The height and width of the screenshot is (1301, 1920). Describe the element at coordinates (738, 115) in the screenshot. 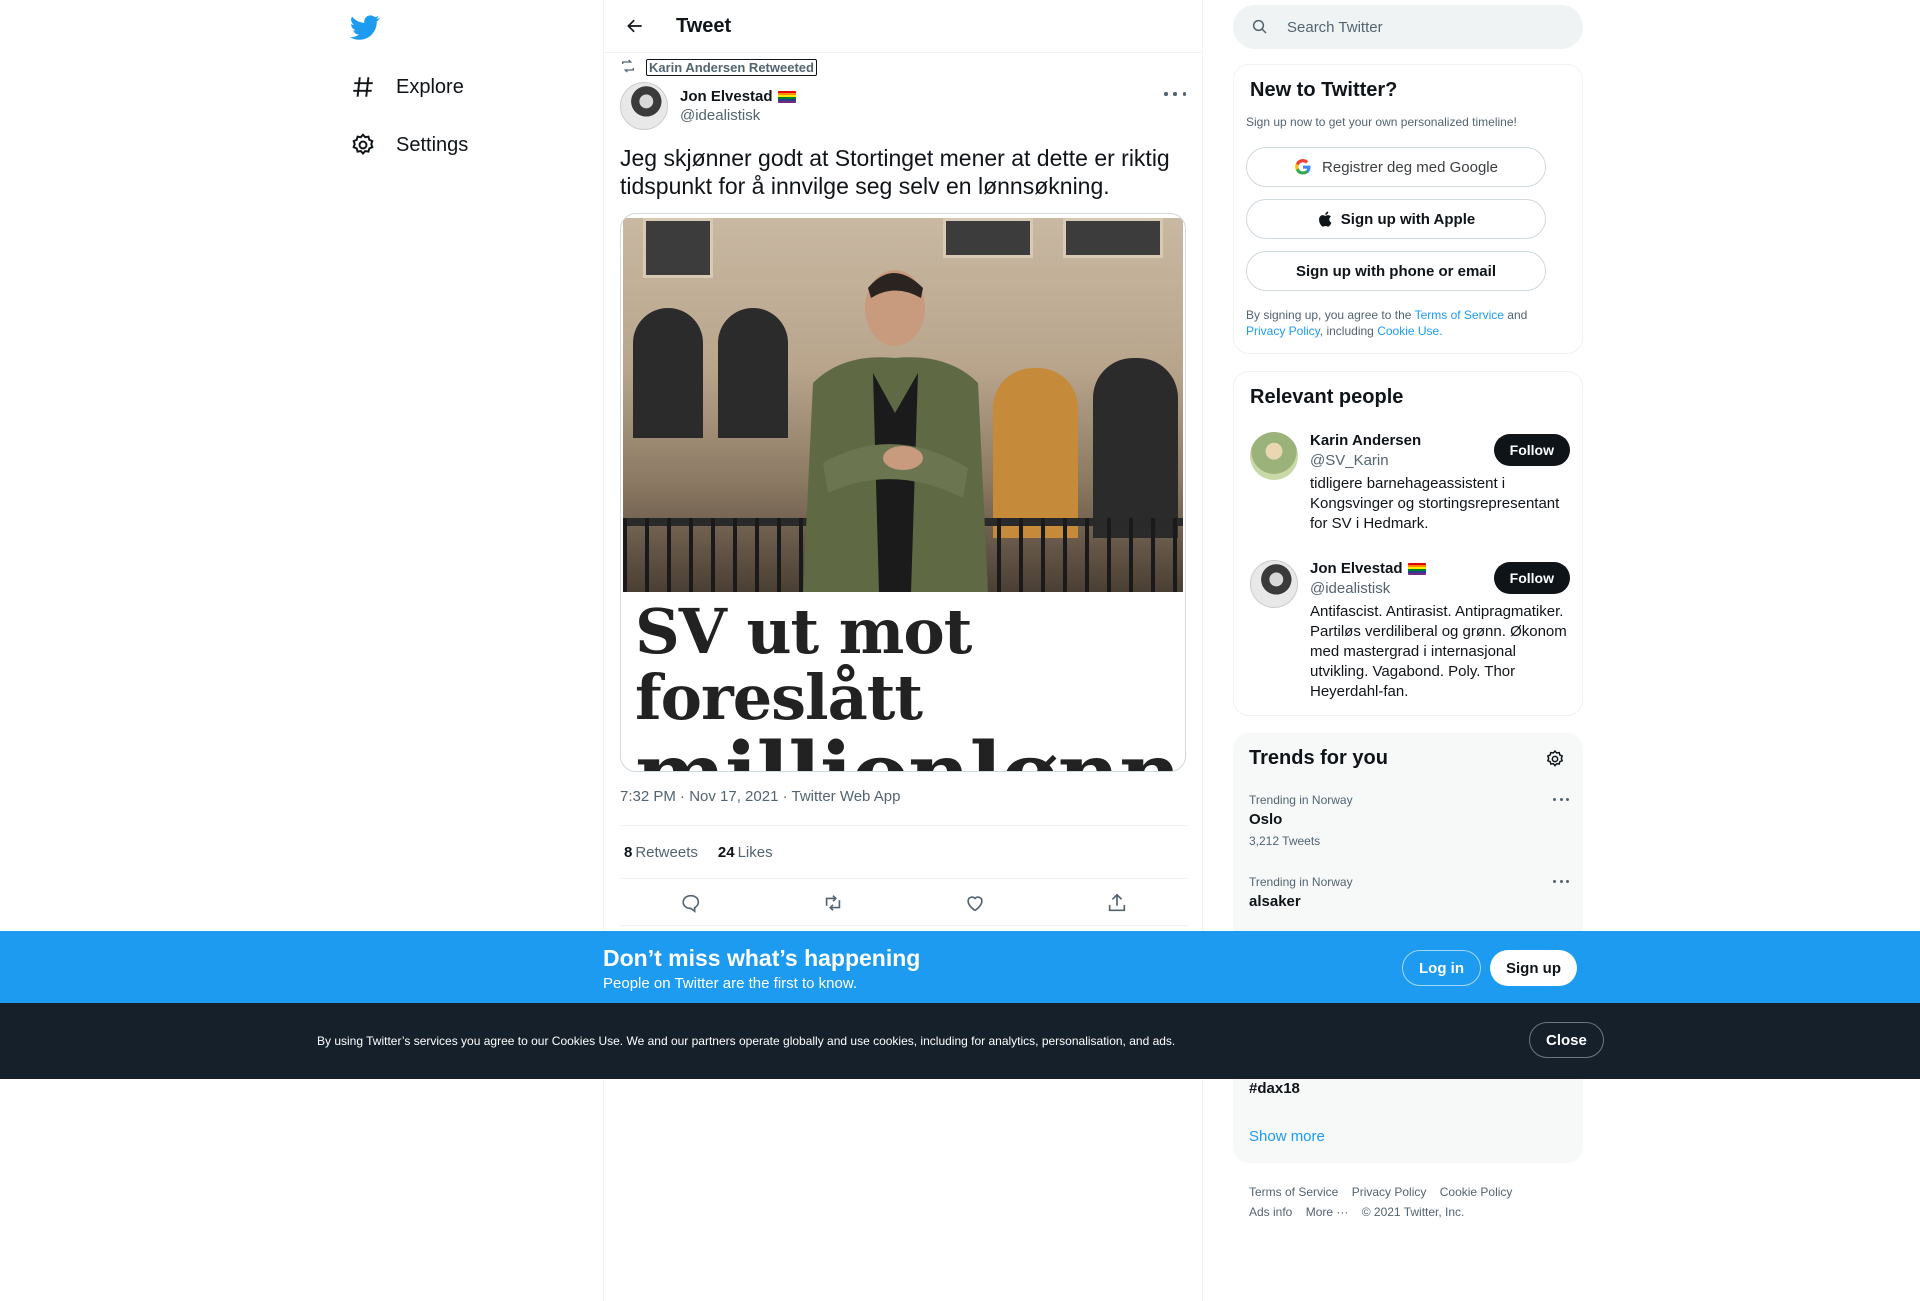

I see `author-handle: @idealistisk` at that location.